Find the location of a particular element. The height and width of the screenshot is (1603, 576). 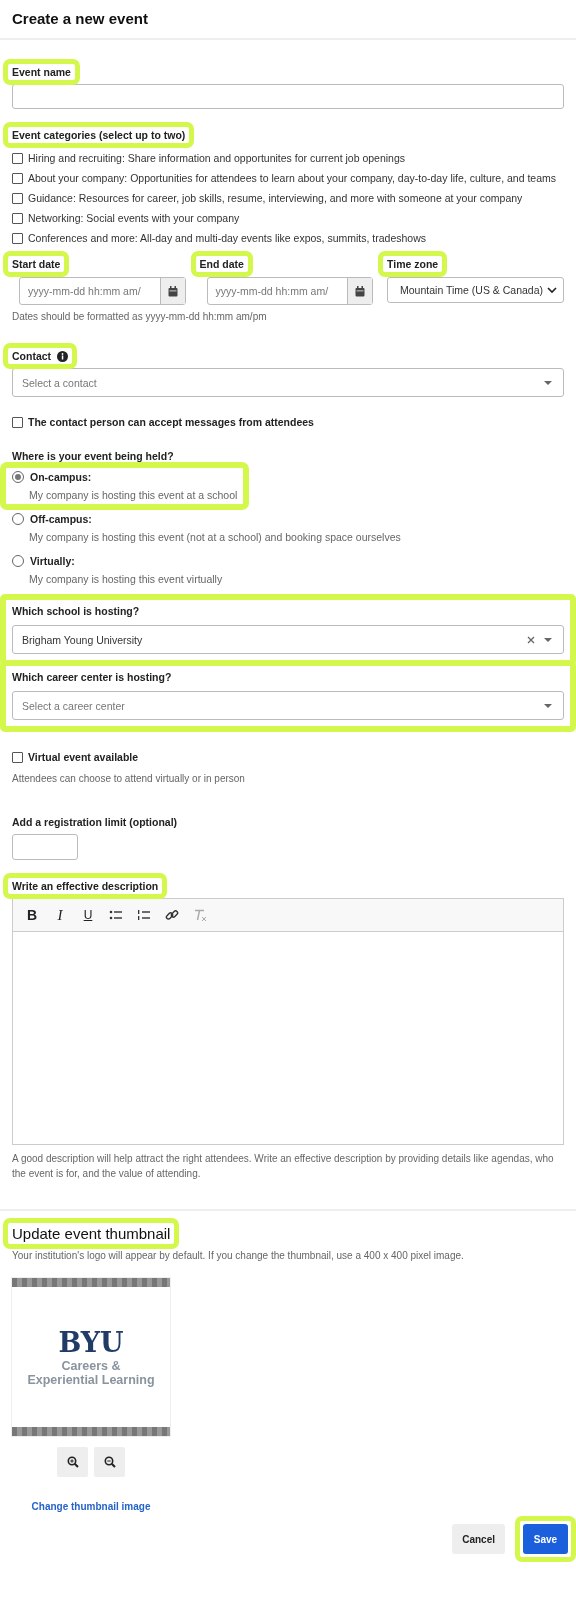

link-icon is located at coordinates (172, 915).